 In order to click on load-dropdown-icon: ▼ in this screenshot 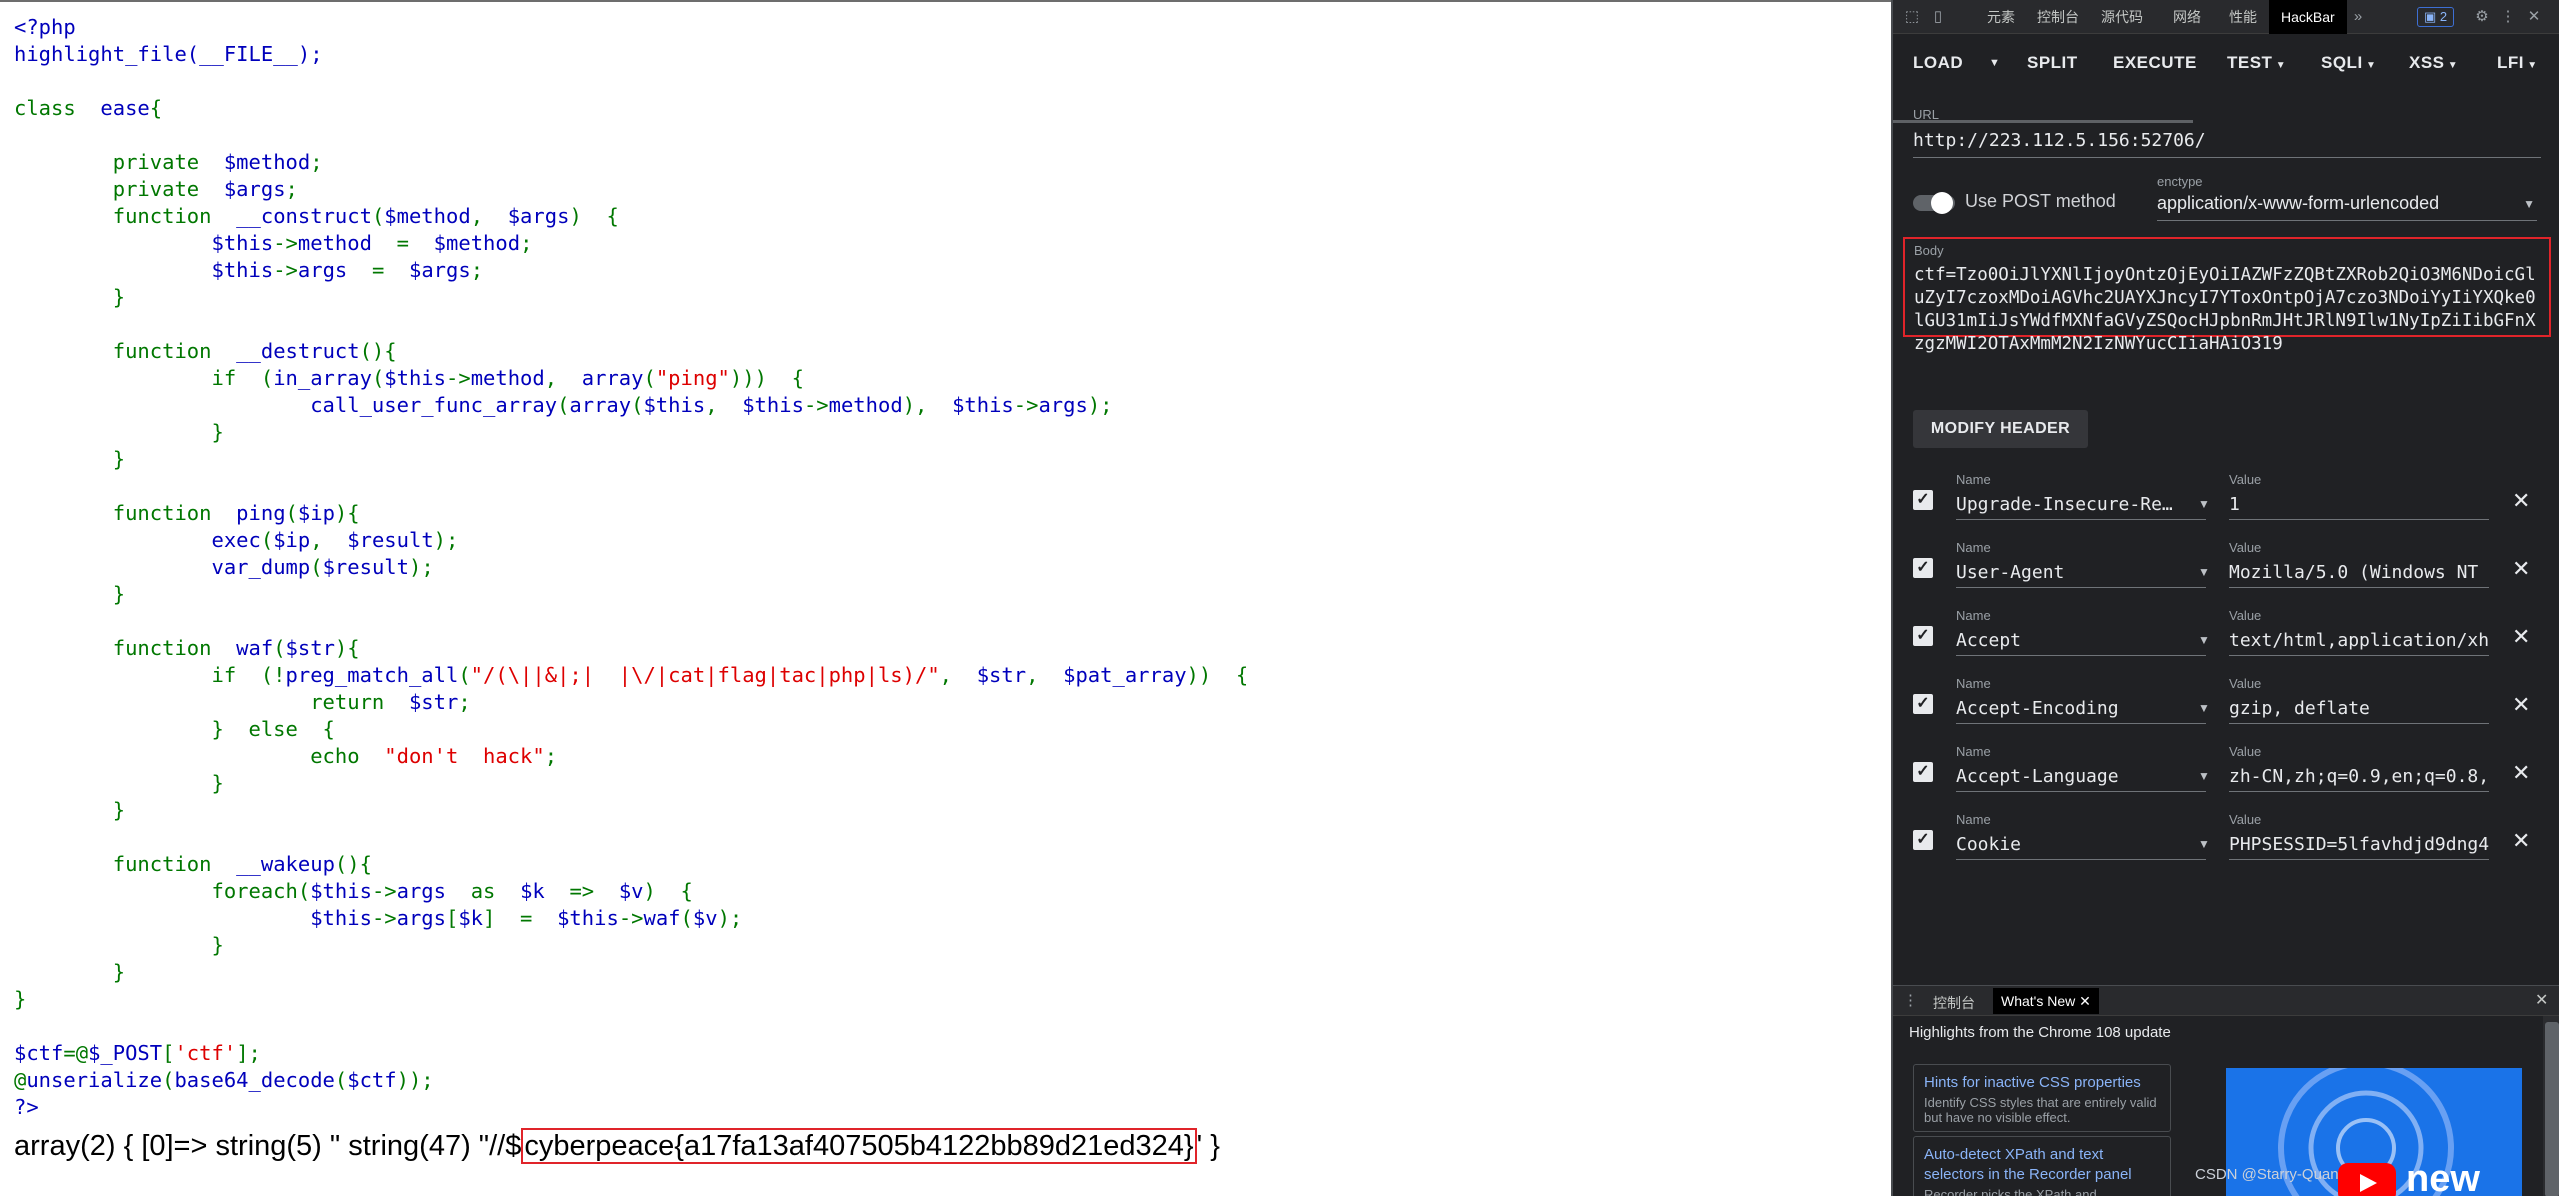, I will do `click(1994, 63)`.